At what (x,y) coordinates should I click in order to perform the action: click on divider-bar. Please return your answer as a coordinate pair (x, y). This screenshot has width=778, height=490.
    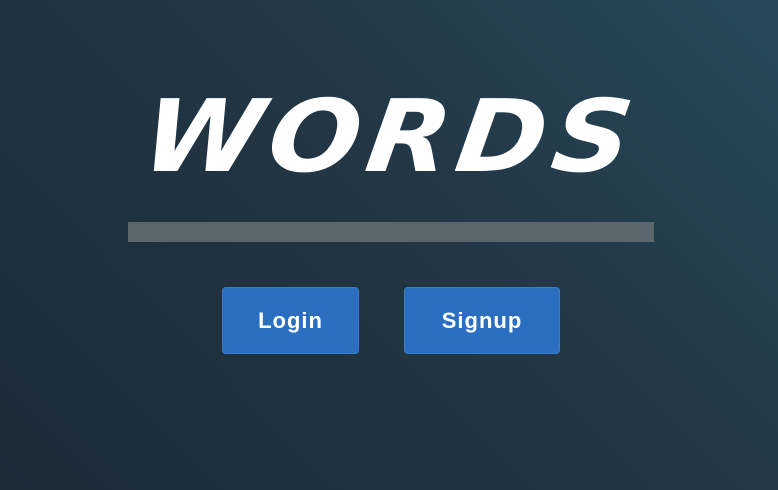
    Looking at the image, I should click on (391, 232).